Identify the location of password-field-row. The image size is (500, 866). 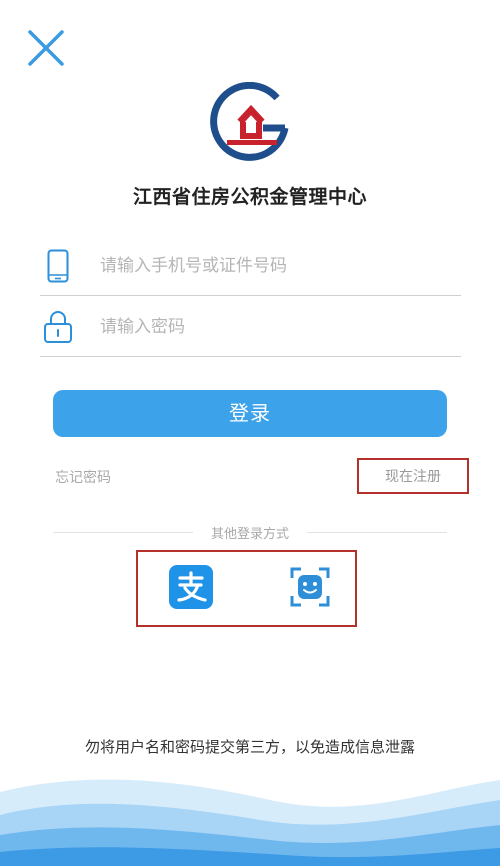
(250, 327).